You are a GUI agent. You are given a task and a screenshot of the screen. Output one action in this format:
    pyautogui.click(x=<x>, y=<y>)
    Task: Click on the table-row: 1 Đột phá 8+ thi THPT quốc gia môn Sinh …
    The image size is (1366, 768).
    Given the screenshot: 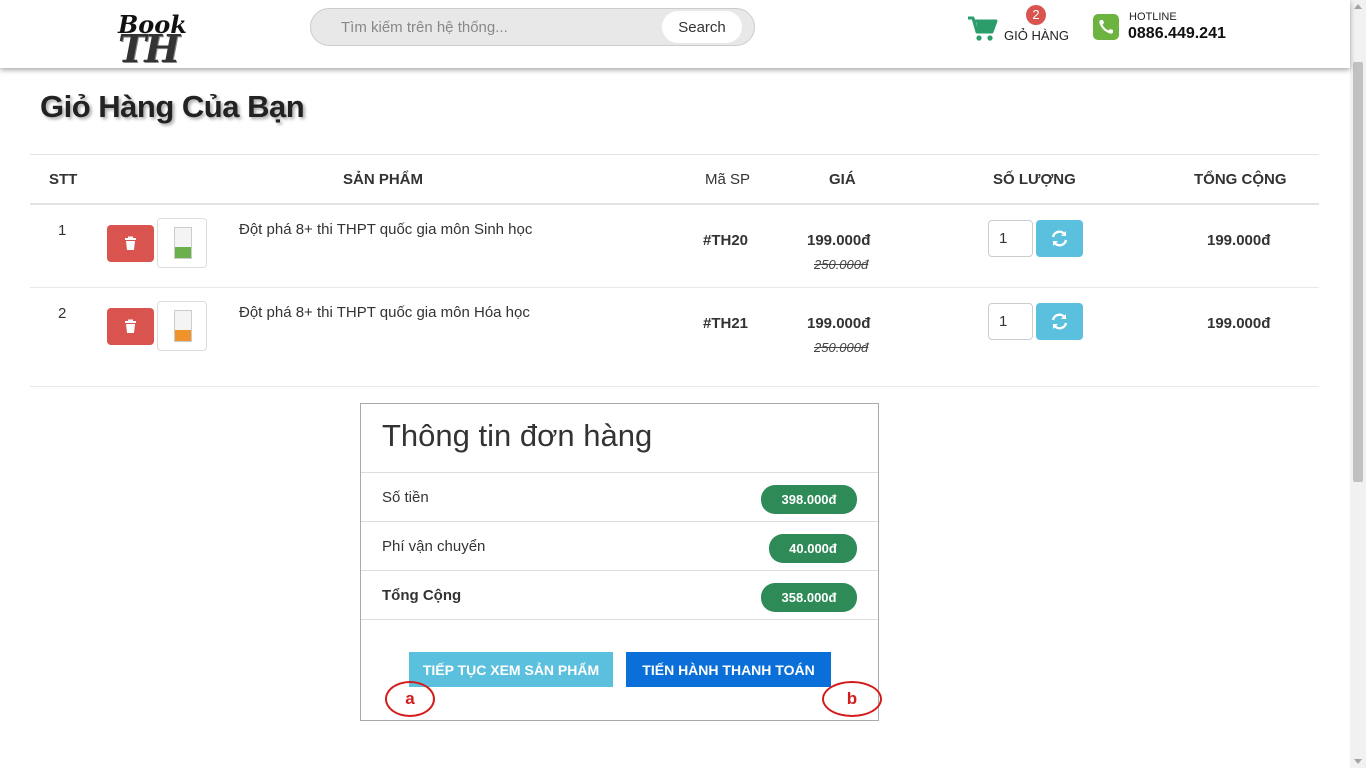 What is the action you would take?
    pyautogui.click(x=674, y=246)
    